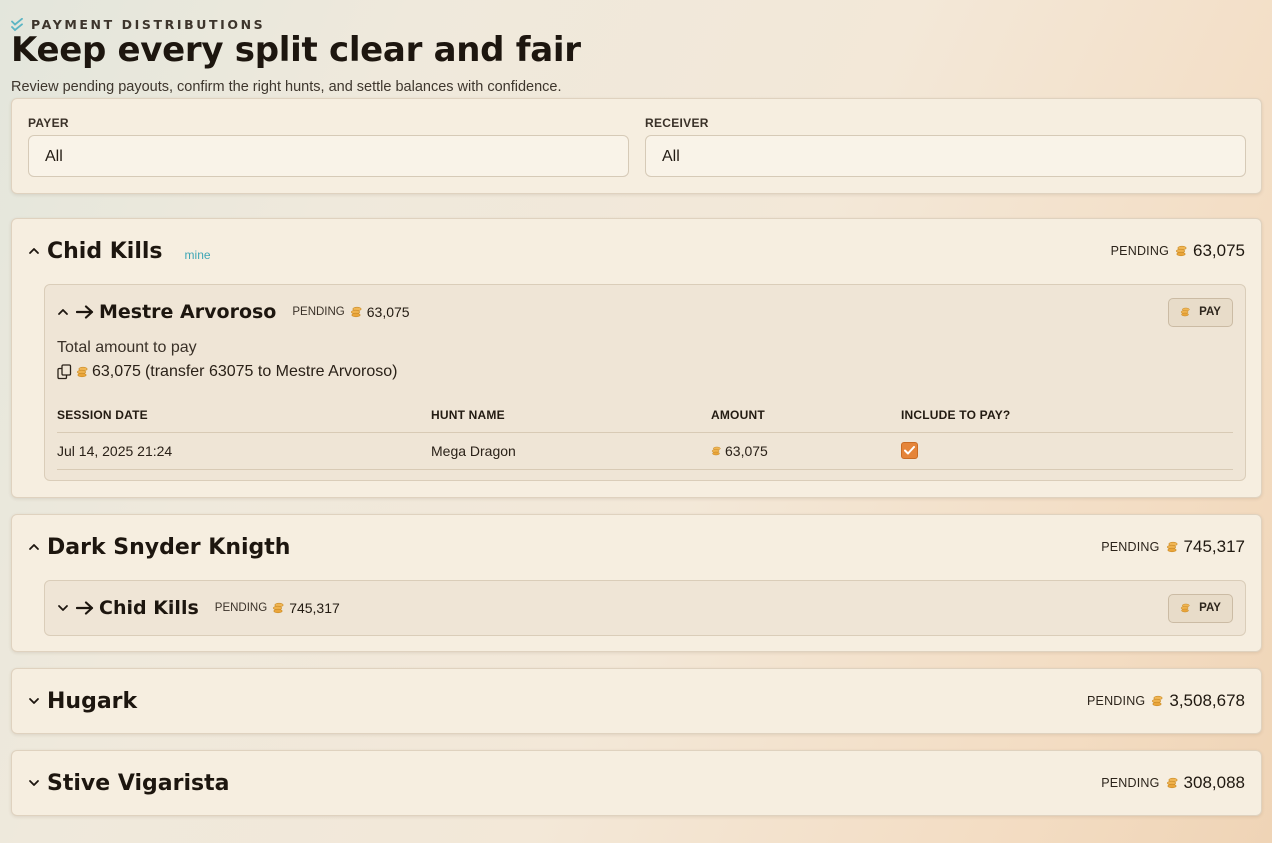  I want to click on receiver-header: Chid Kills PENDING 745,317 PAY, so click(645, 608).